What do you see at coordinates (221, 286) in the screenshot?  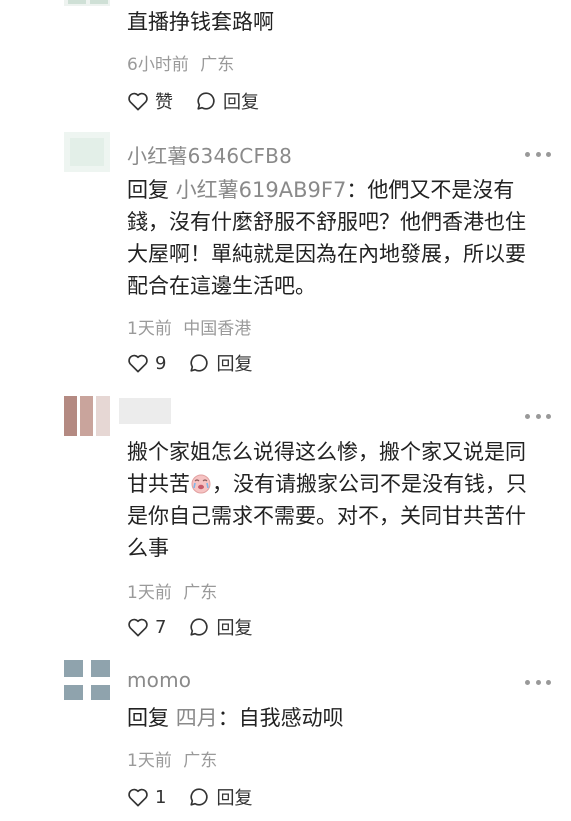 I see `comment-text-line: 配合在這邊生活吧。` at bounding box center [221, 286].